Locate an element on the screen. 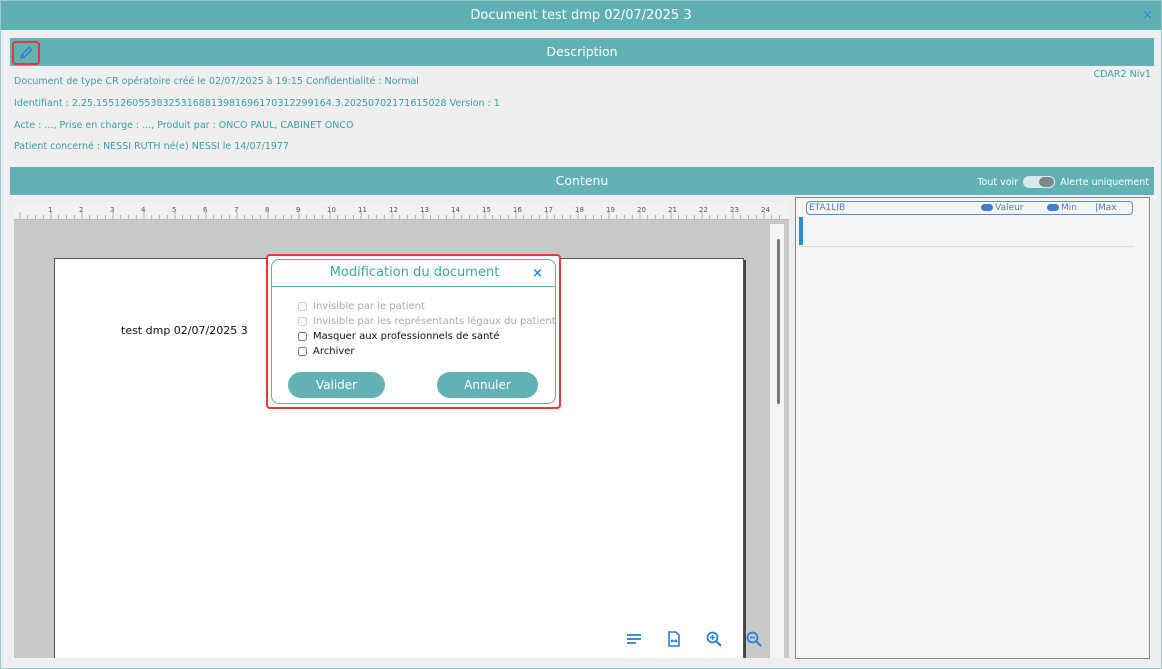 The height and width of the screenshot is (669, 1162). zoom-in-button is located at coordinates (714, 639).